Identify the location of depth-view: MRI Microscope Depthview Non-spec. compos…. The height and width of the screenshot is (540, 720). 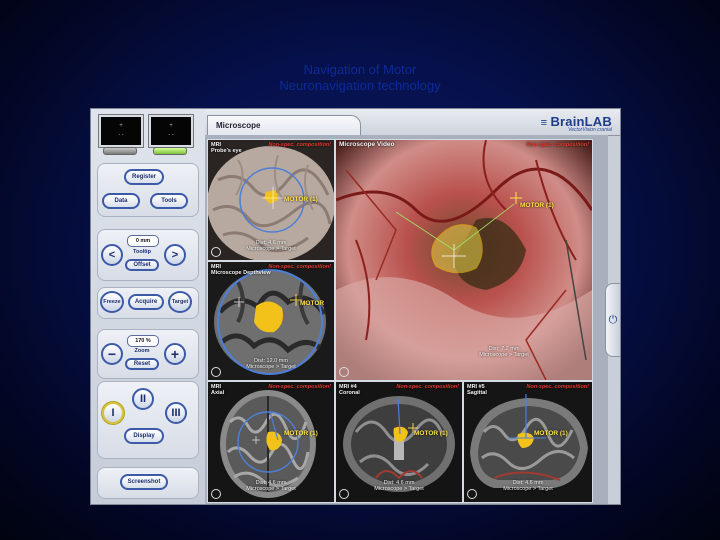
(271, 321).